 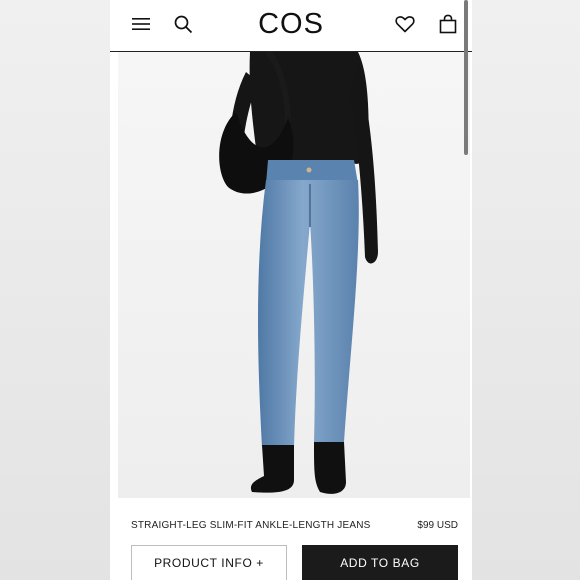 I want to click on product-name: STRAIGHT-LEG SLIM-FIT ANKLE-LENGTH JEANS, so click(x=251, y=525).